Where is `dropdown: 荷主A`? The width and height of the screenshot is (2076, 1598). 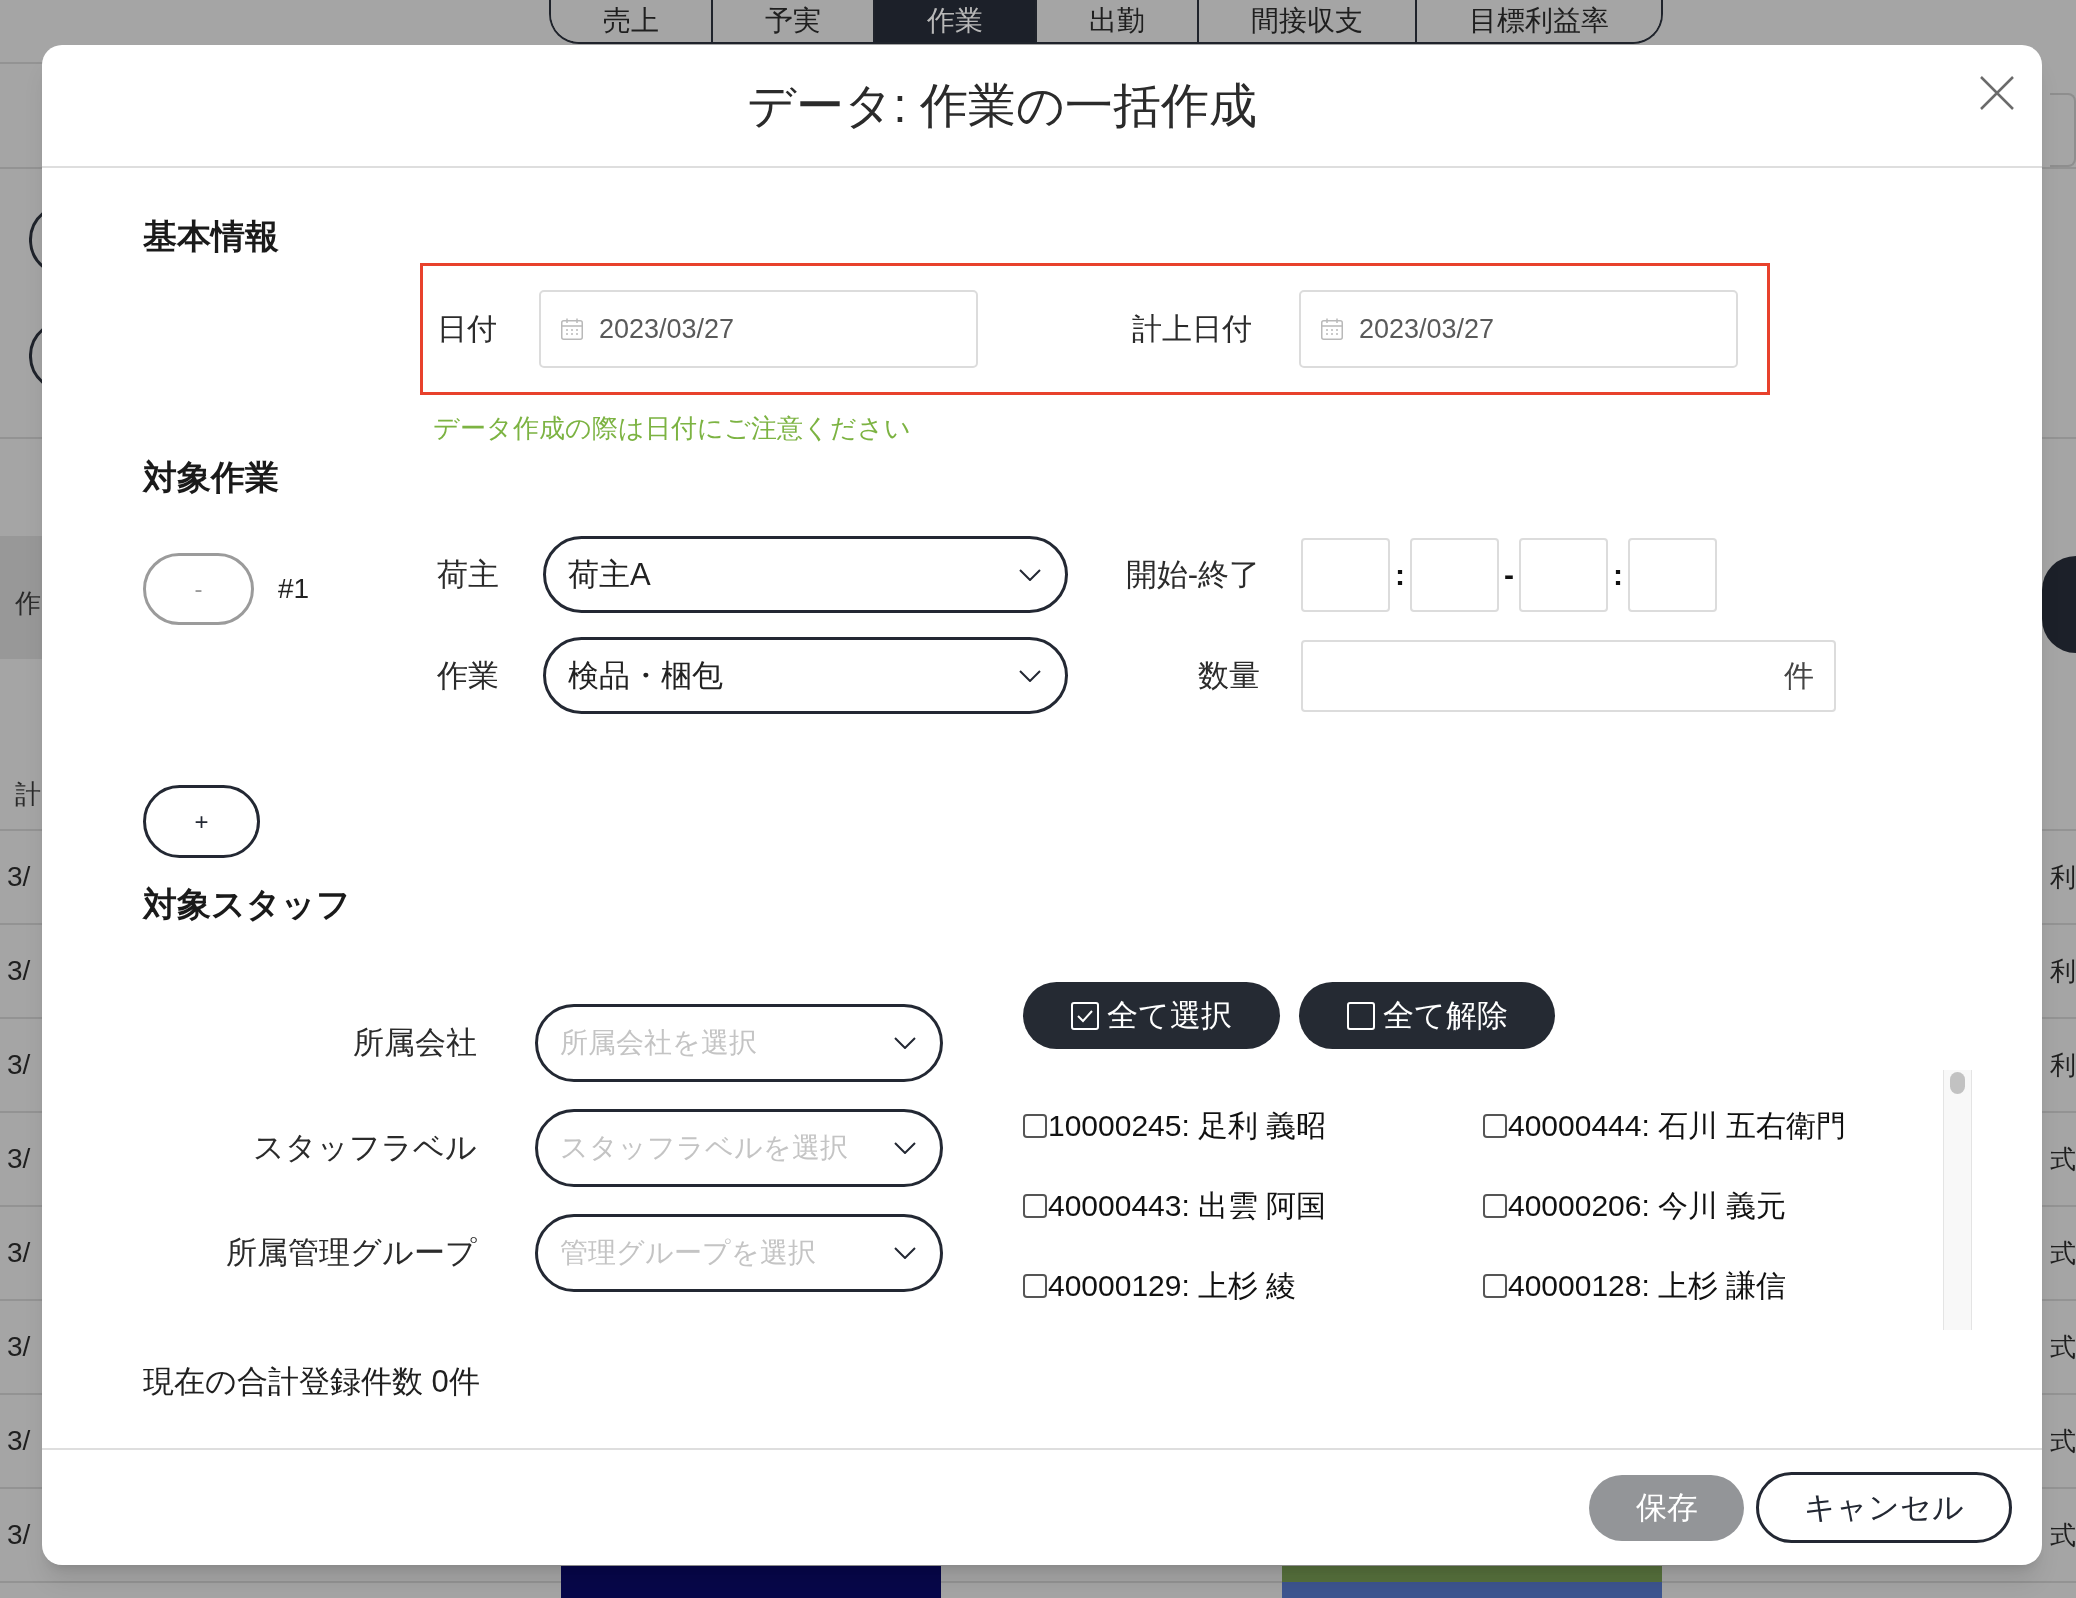
dropdown: 荷主A is located at coordinates (805, 574).